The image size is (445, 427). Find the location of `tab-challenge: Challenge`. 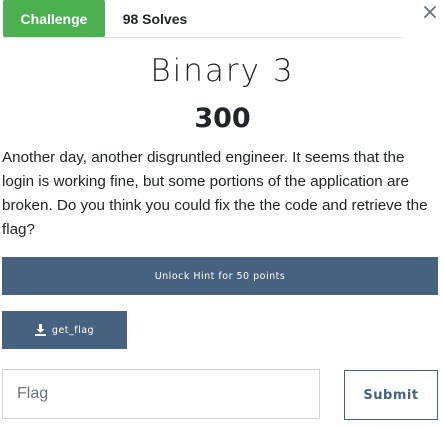

tab-challenge: Challenge is located at coordinates (54, 18).